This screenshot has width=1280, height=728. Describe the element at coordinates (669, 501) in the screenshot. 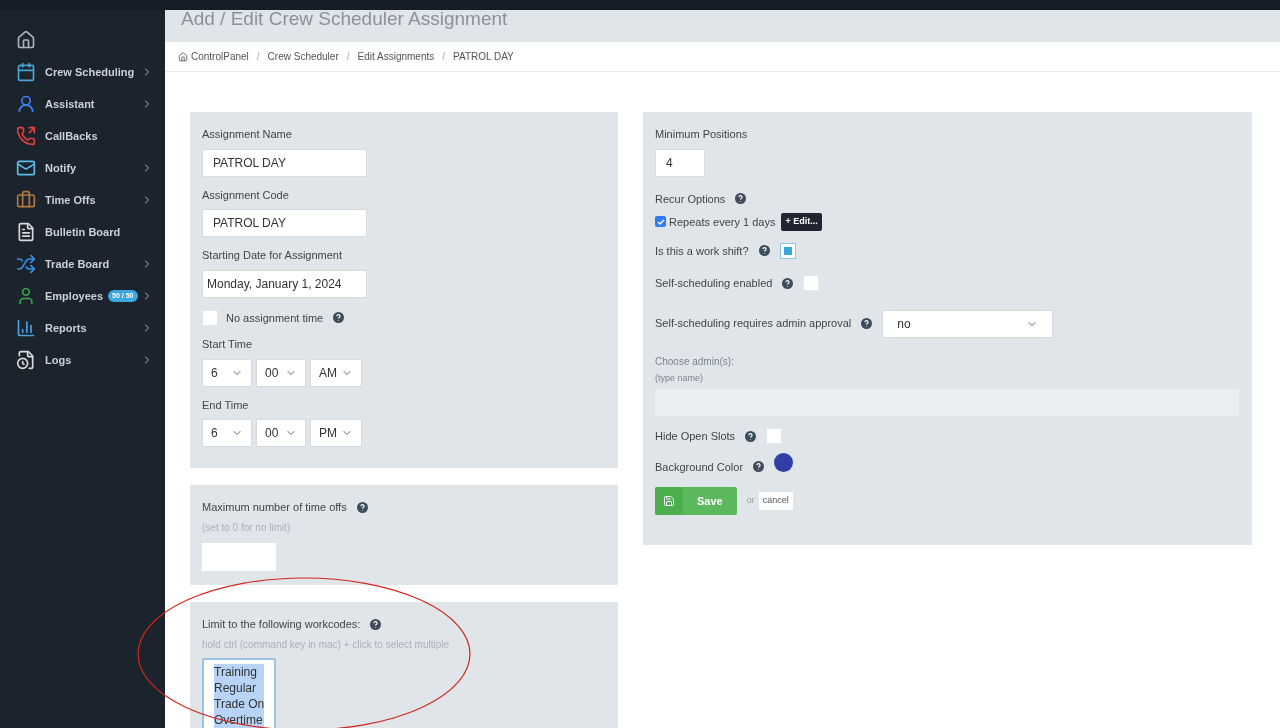

I see `floppy-icon` at that location.